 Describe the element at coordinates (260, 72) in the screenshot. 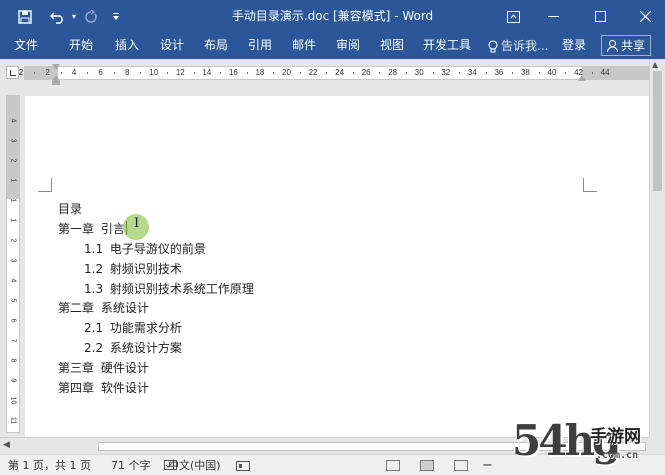

I see `ruler-tick-label: 18` at that location.